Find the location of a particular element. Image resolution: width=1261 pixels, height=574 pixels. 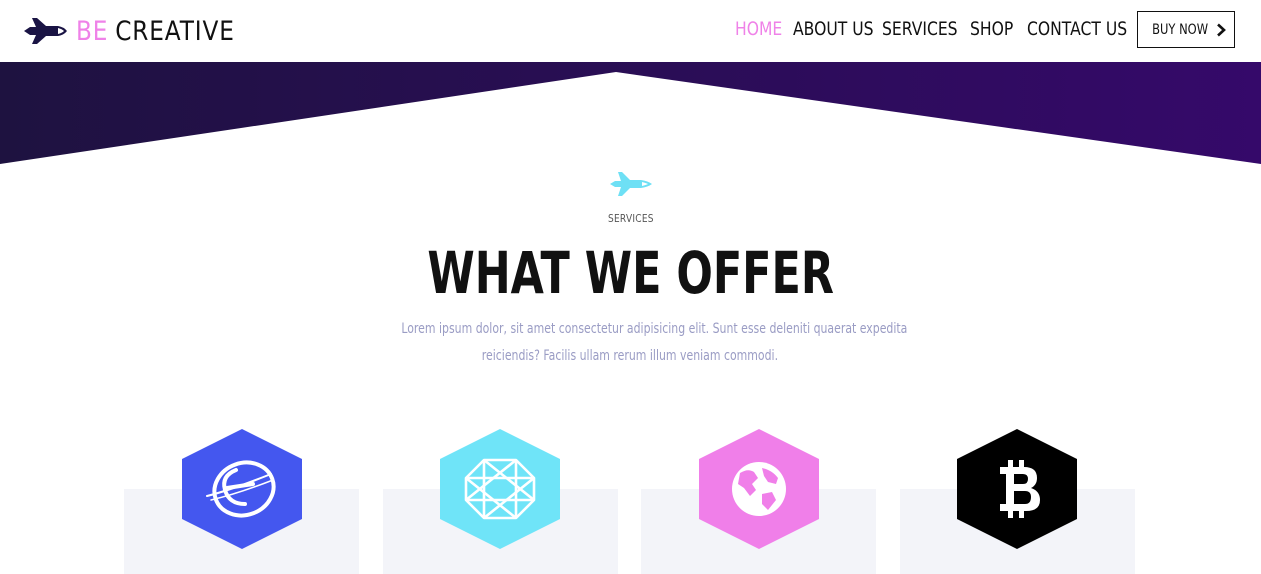

globe-icon is located at coordinates (759, 489).